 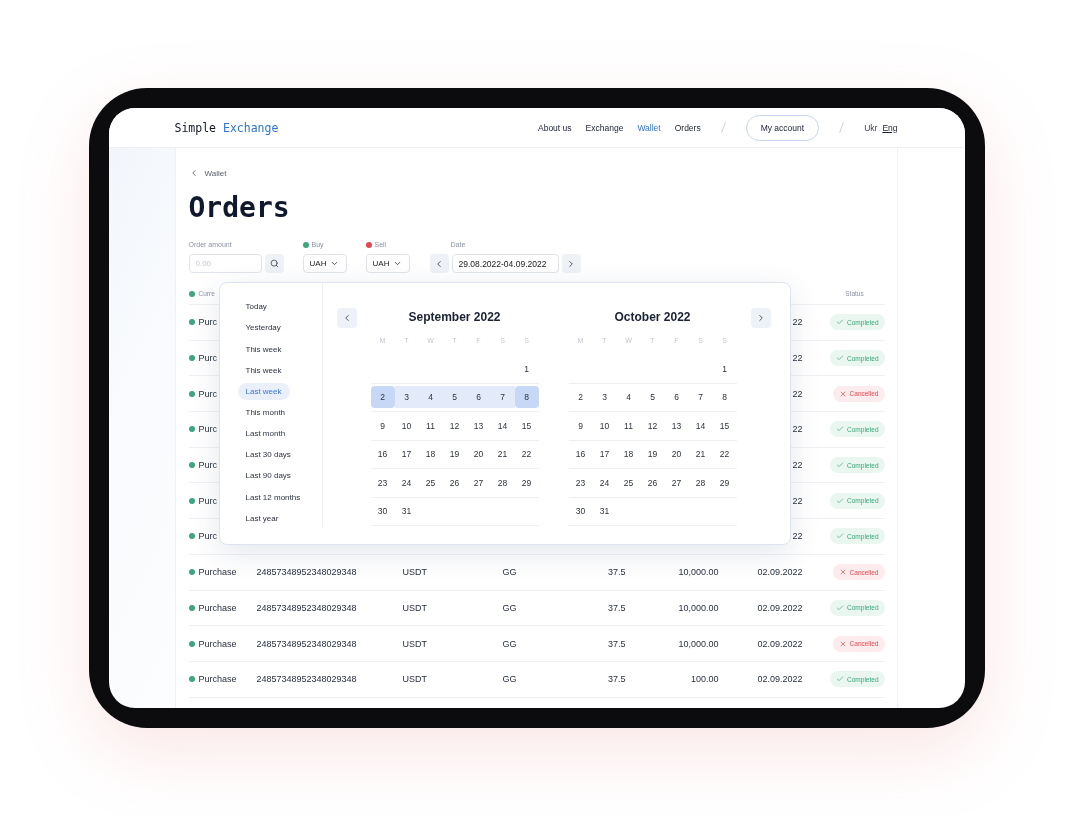 I want to click on month-title: September 2022, so click(x=454, y=317).